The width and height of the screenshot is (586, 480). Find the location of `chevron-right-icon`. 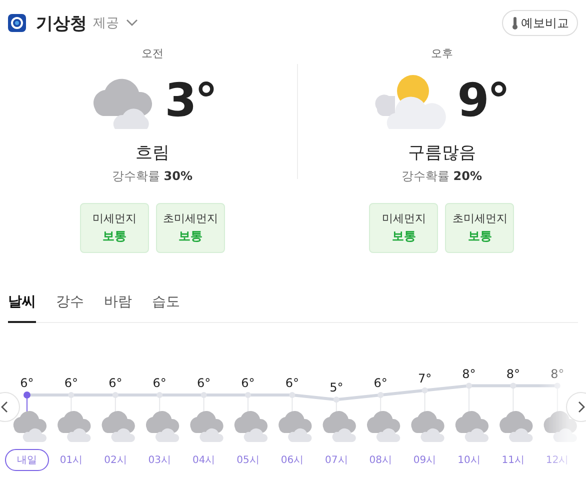

chevron-right-icon is located at coordinates (581, 407).